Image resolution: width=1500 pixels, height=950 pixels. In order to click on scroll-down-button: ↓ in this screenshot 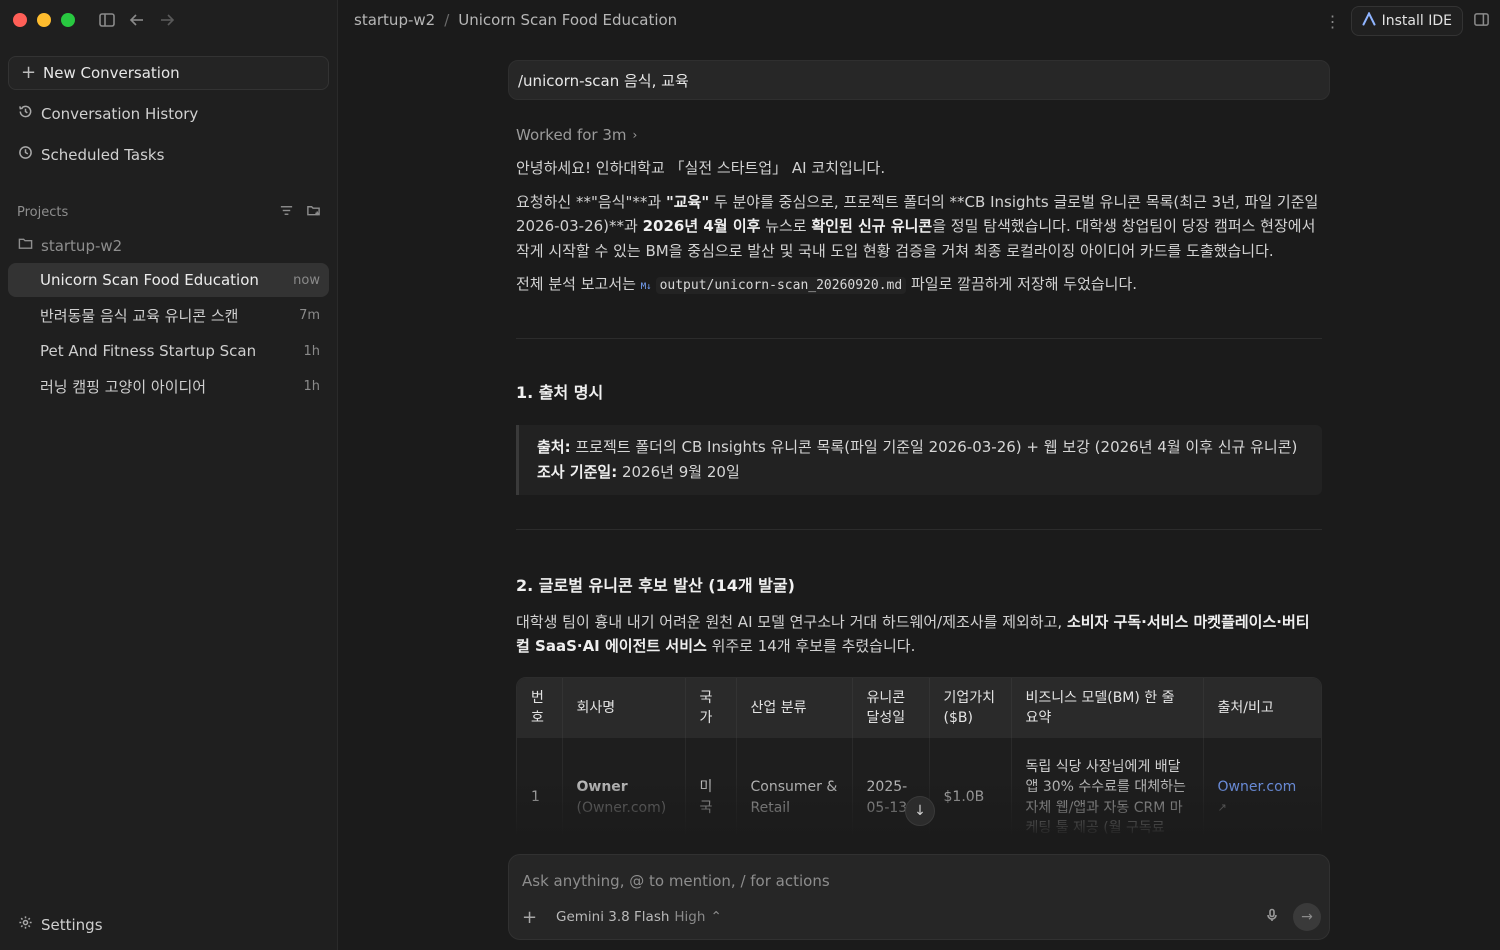, I will do `click(920, 811)`.